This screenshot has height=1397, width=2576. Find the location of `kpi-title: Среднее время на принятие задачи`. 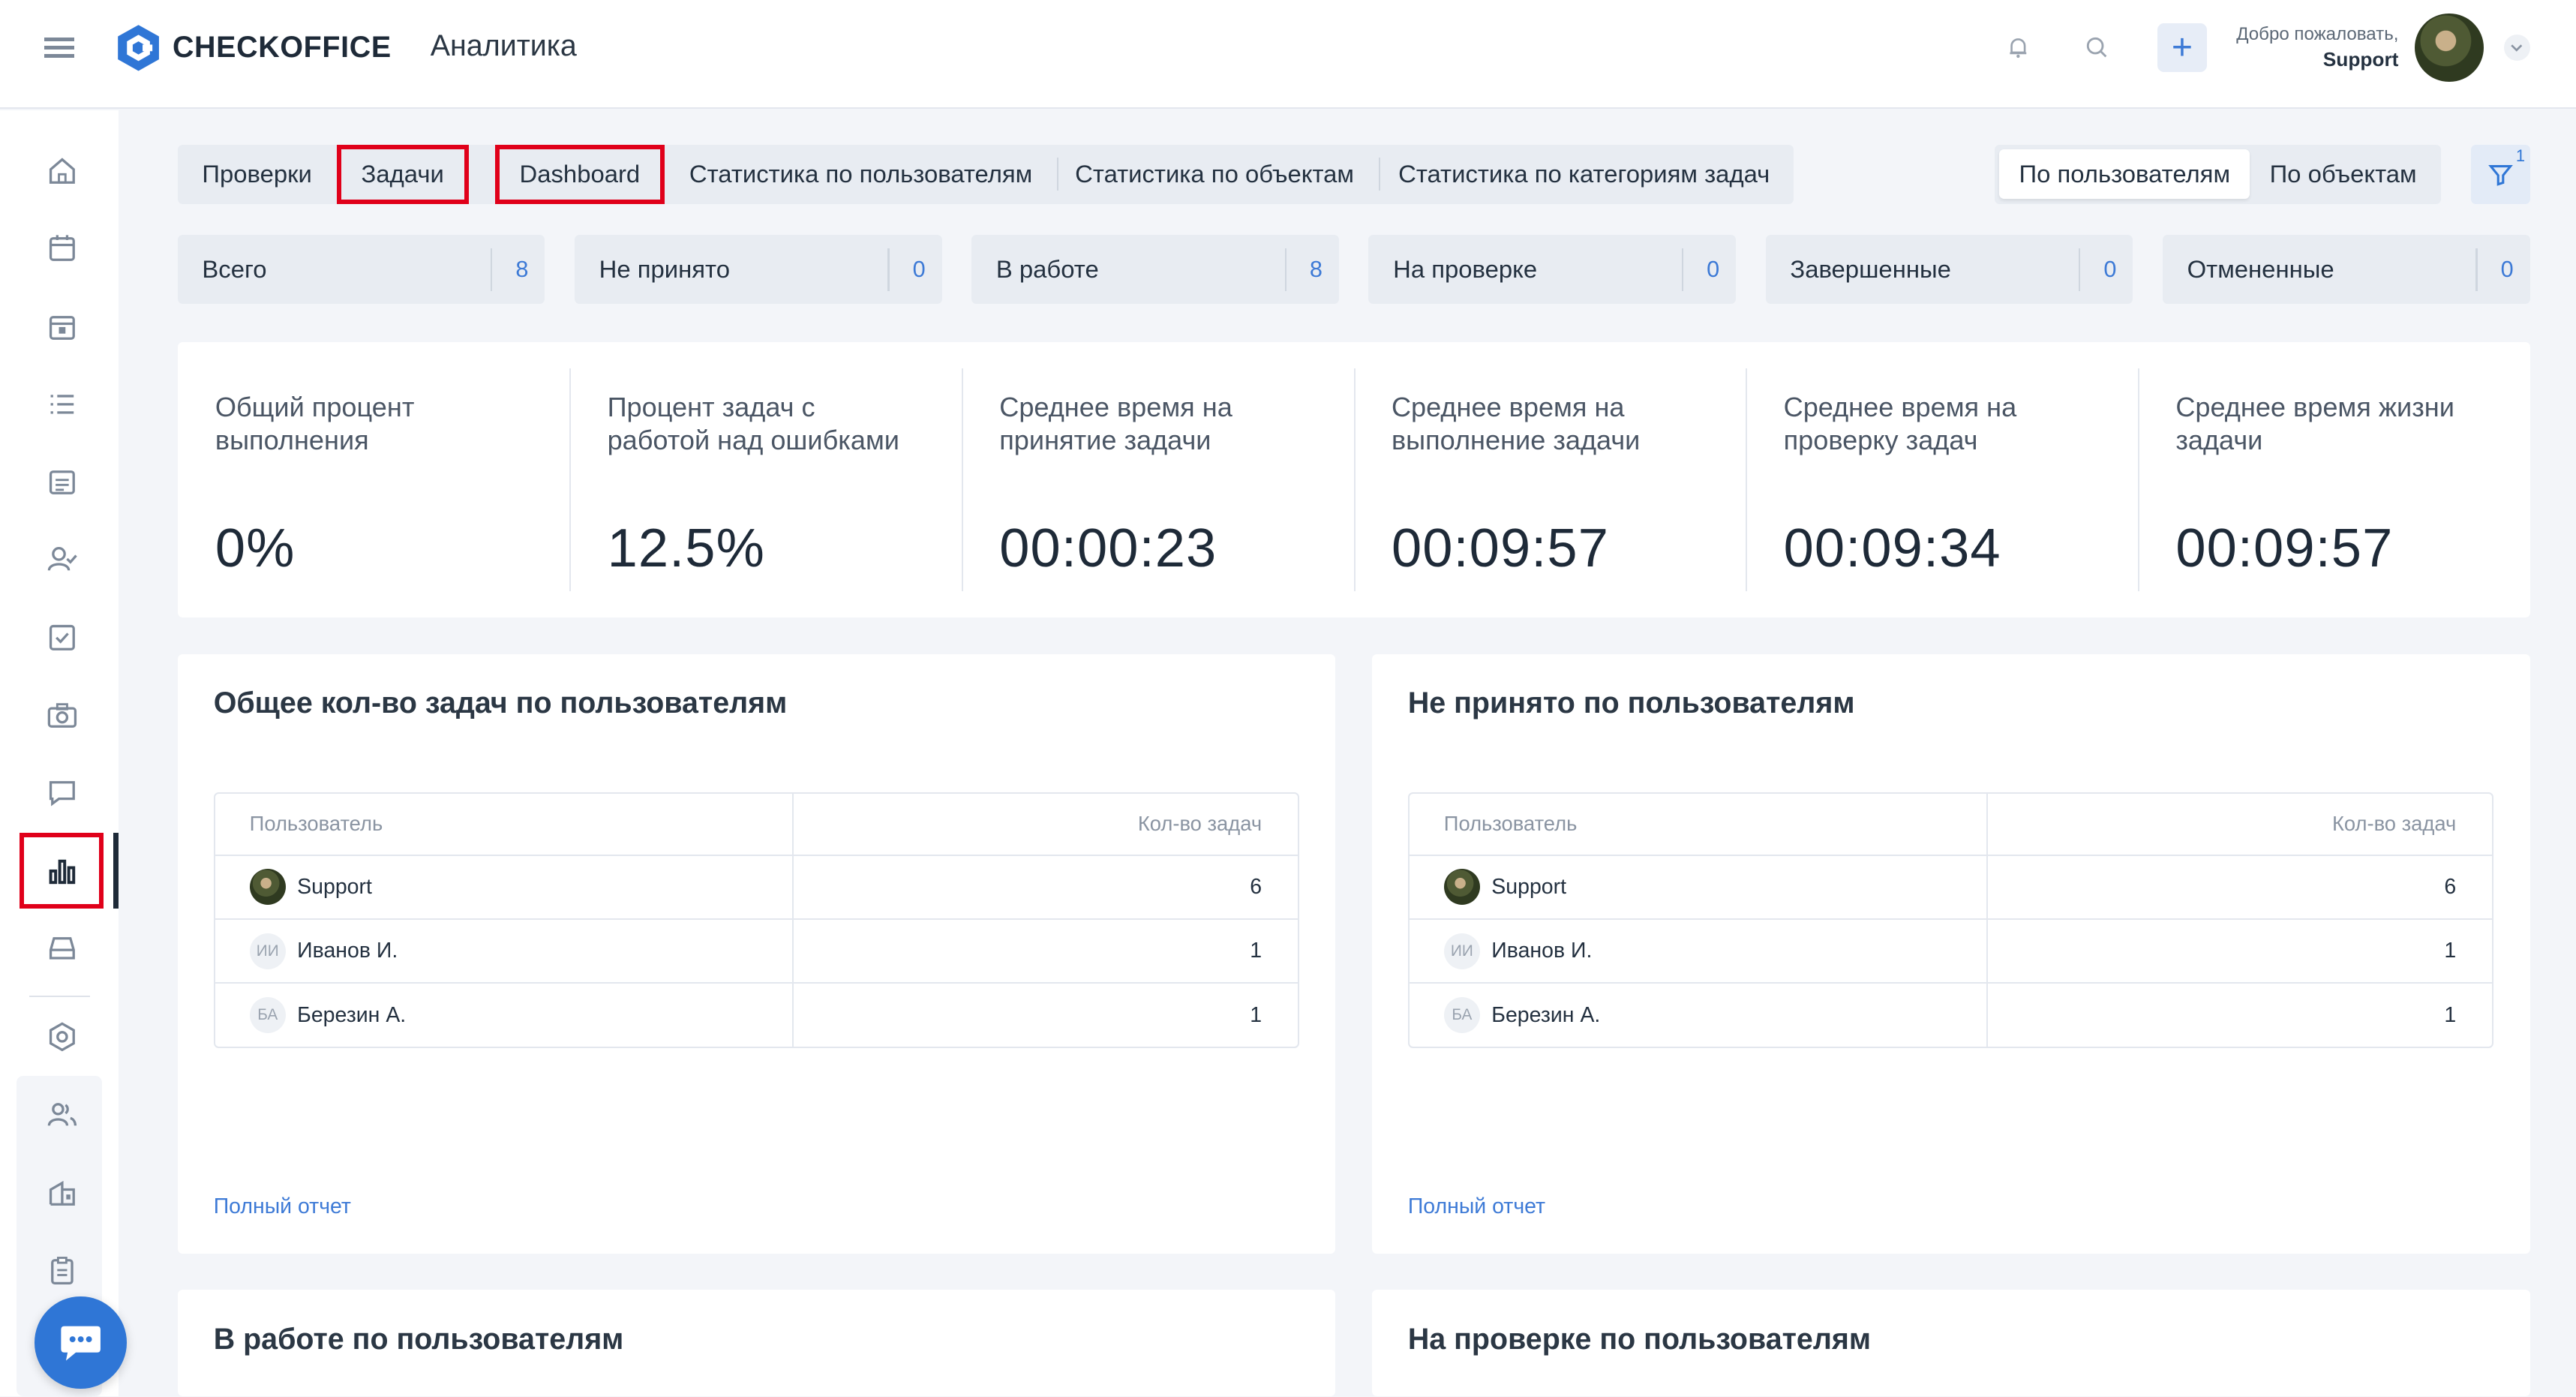

kpi-title: Среднее время на принятие задачи is located at coordinates (1115, 423).